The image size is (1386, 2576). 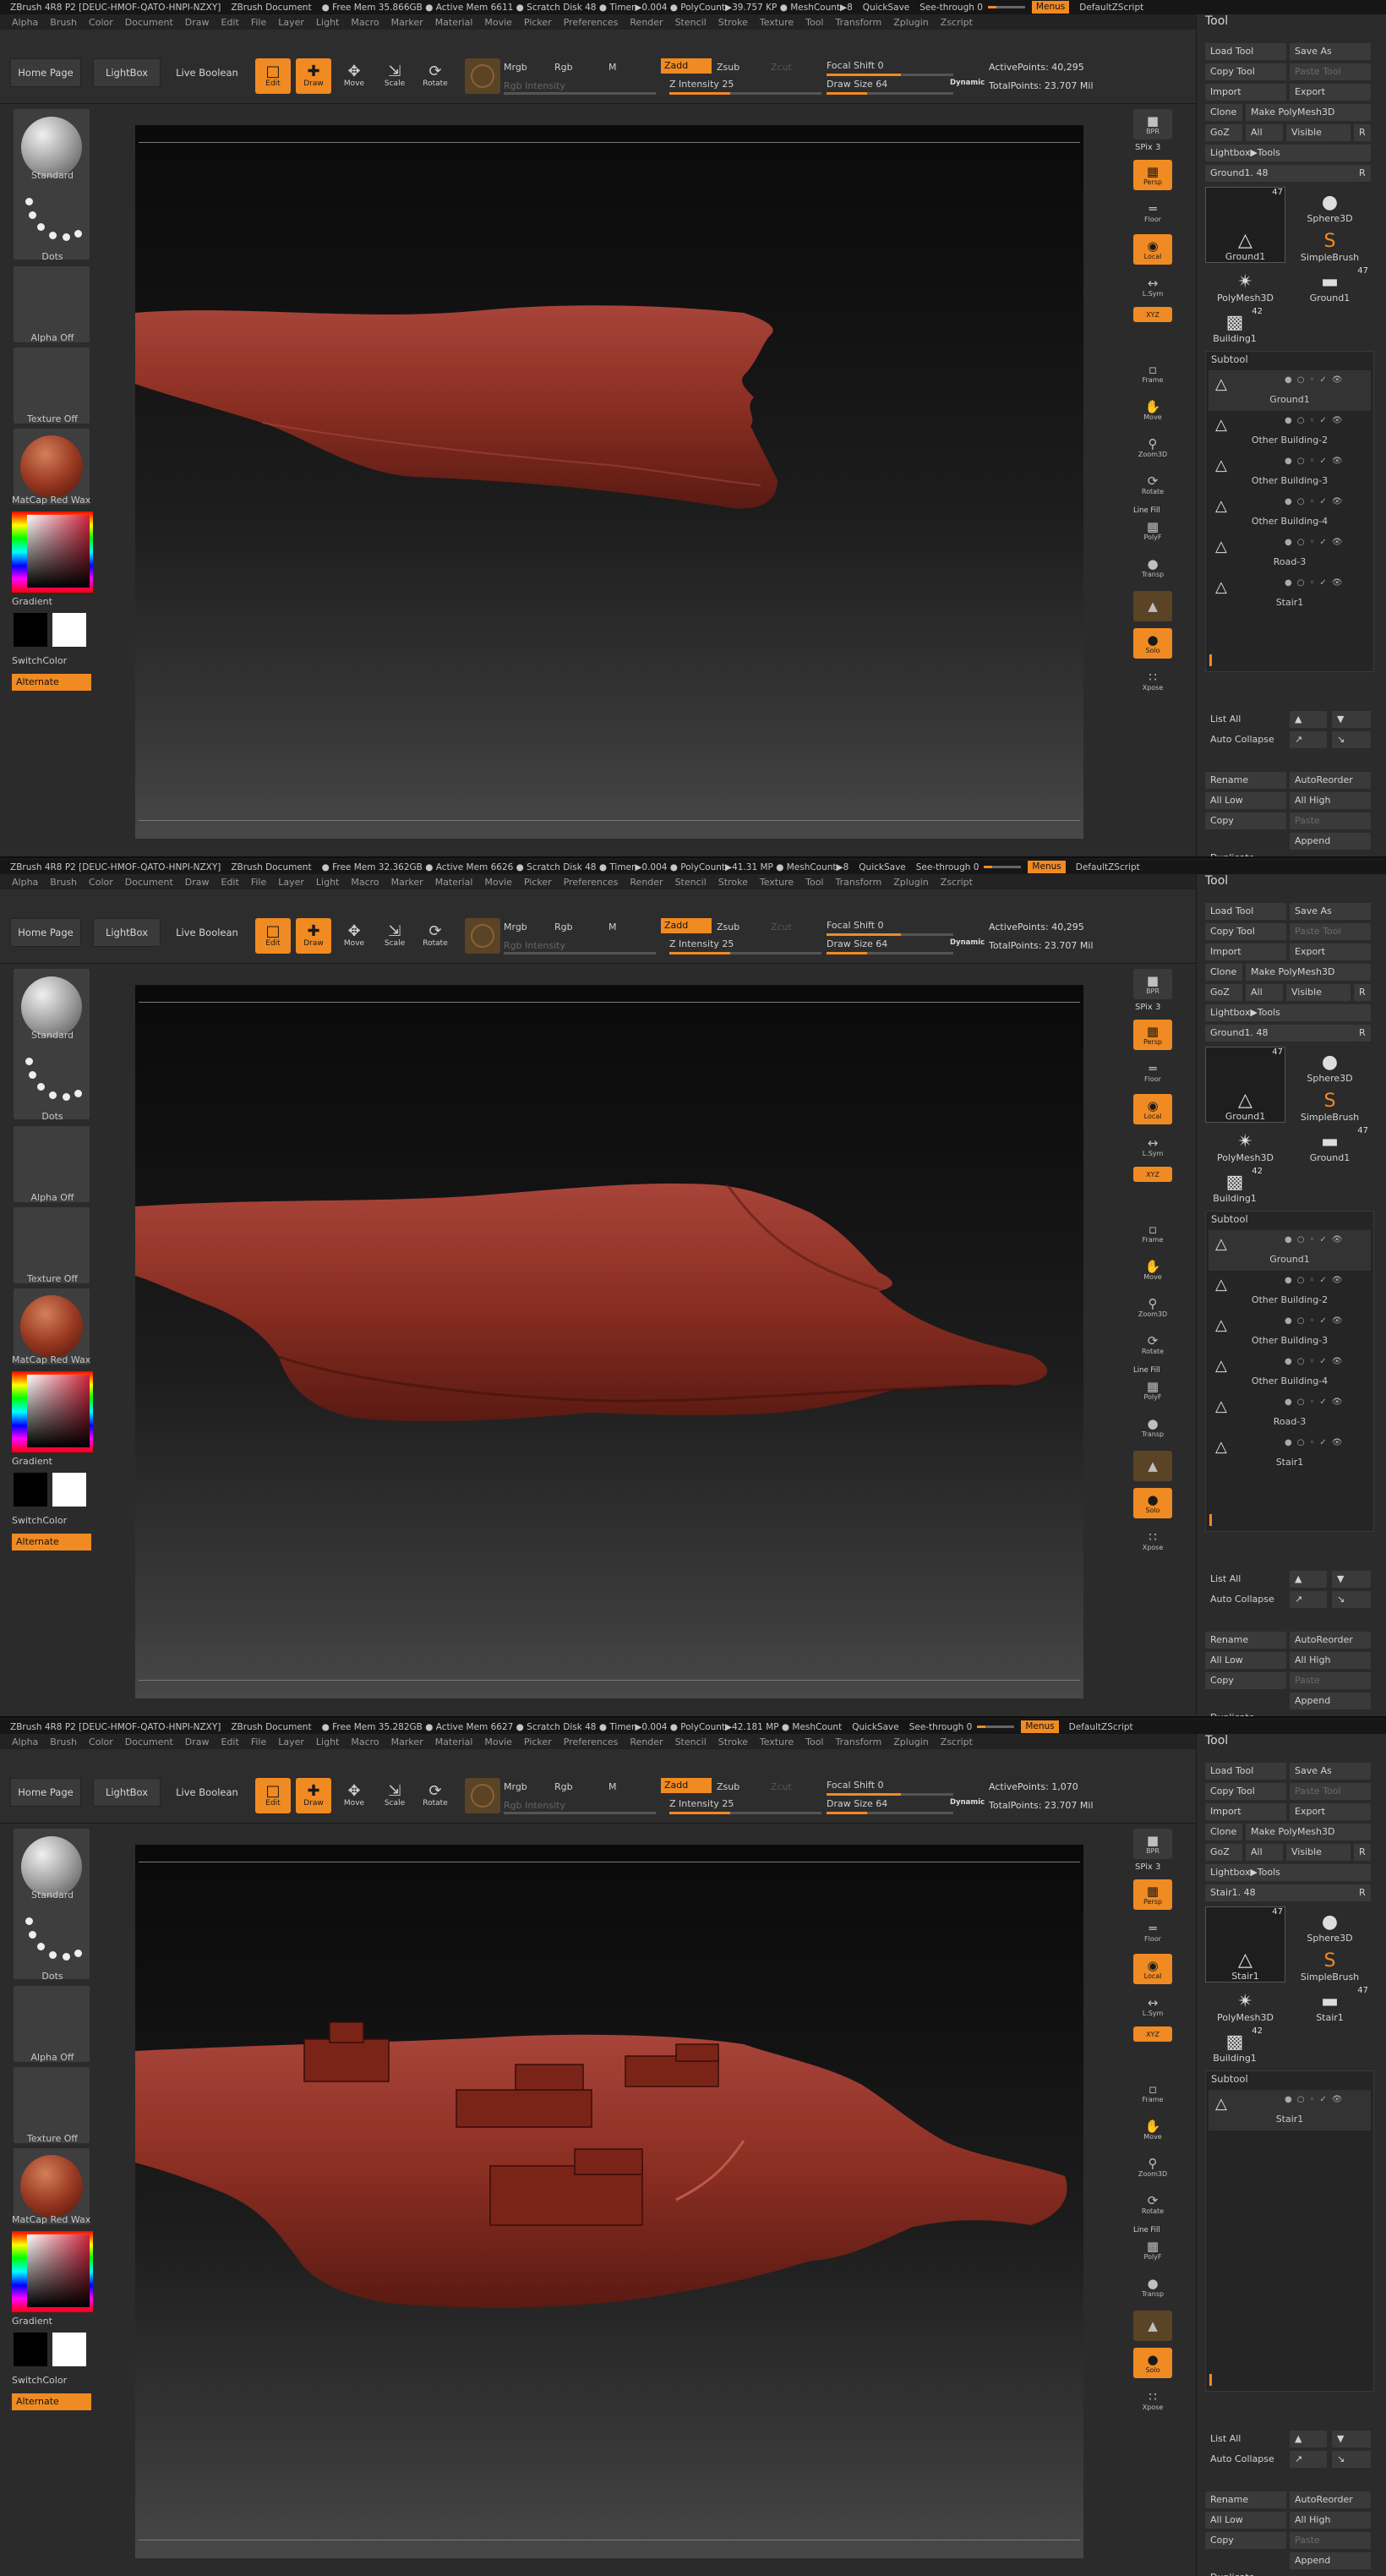 What do you see at coordinates (30, 2349) in the screenshot?
I see `main-color-swatch` at bounding box center [30, 2349].